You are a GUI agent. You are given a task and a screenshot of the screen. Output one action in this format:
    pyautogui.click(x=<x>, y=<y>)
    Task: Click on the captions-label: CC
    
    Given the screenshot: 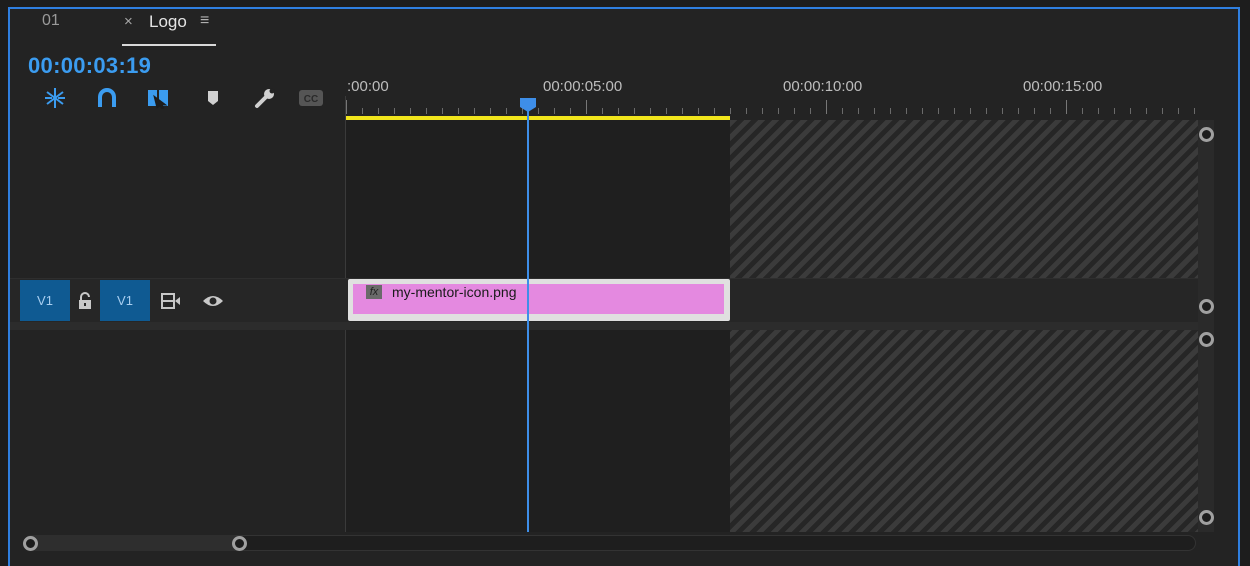 What is the action you would take?
    pyautogui.click(x=311, y=99)
    